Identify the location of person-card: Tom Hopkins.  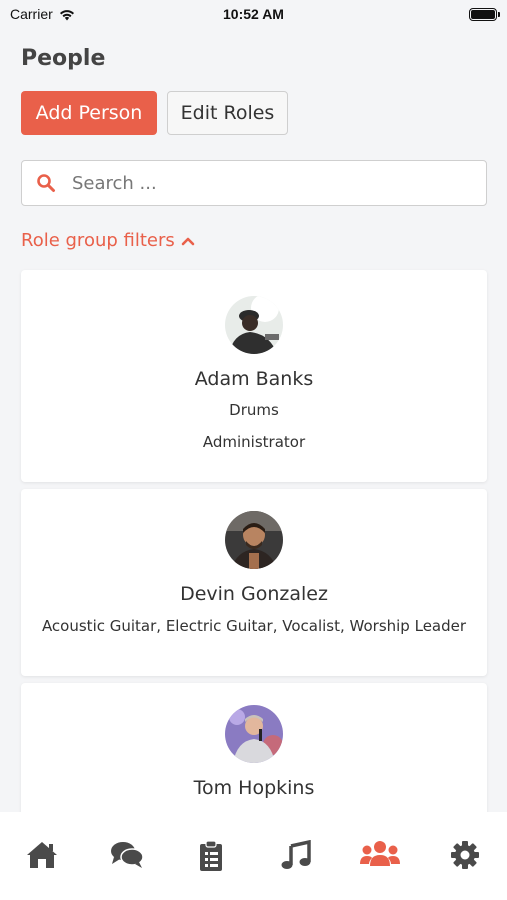
(254, 753).